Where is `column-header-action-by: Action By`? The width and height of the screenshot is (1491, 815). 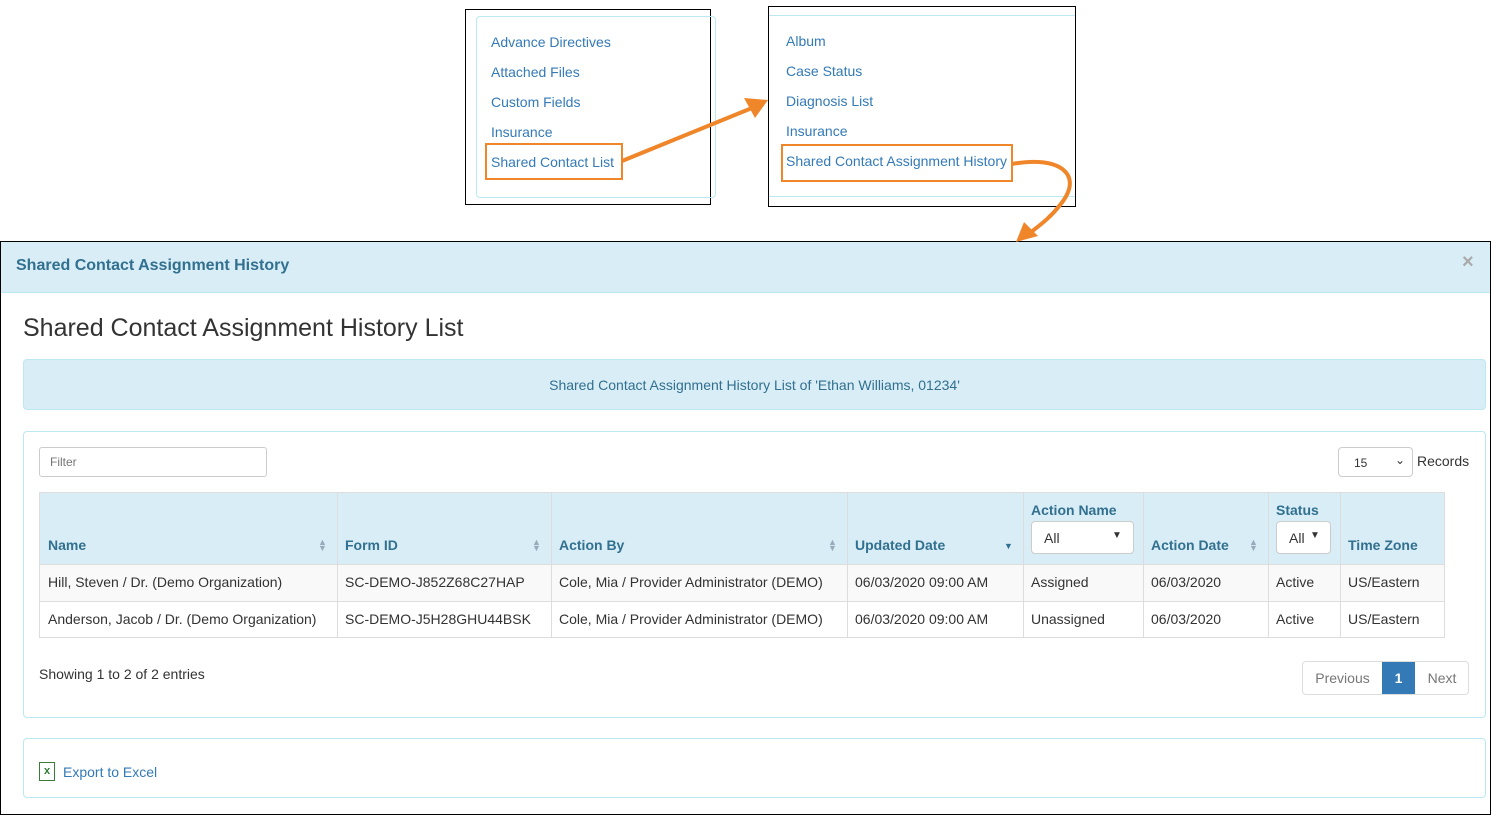 column-header-action-by: Action By is located at coordinates (591, 545).